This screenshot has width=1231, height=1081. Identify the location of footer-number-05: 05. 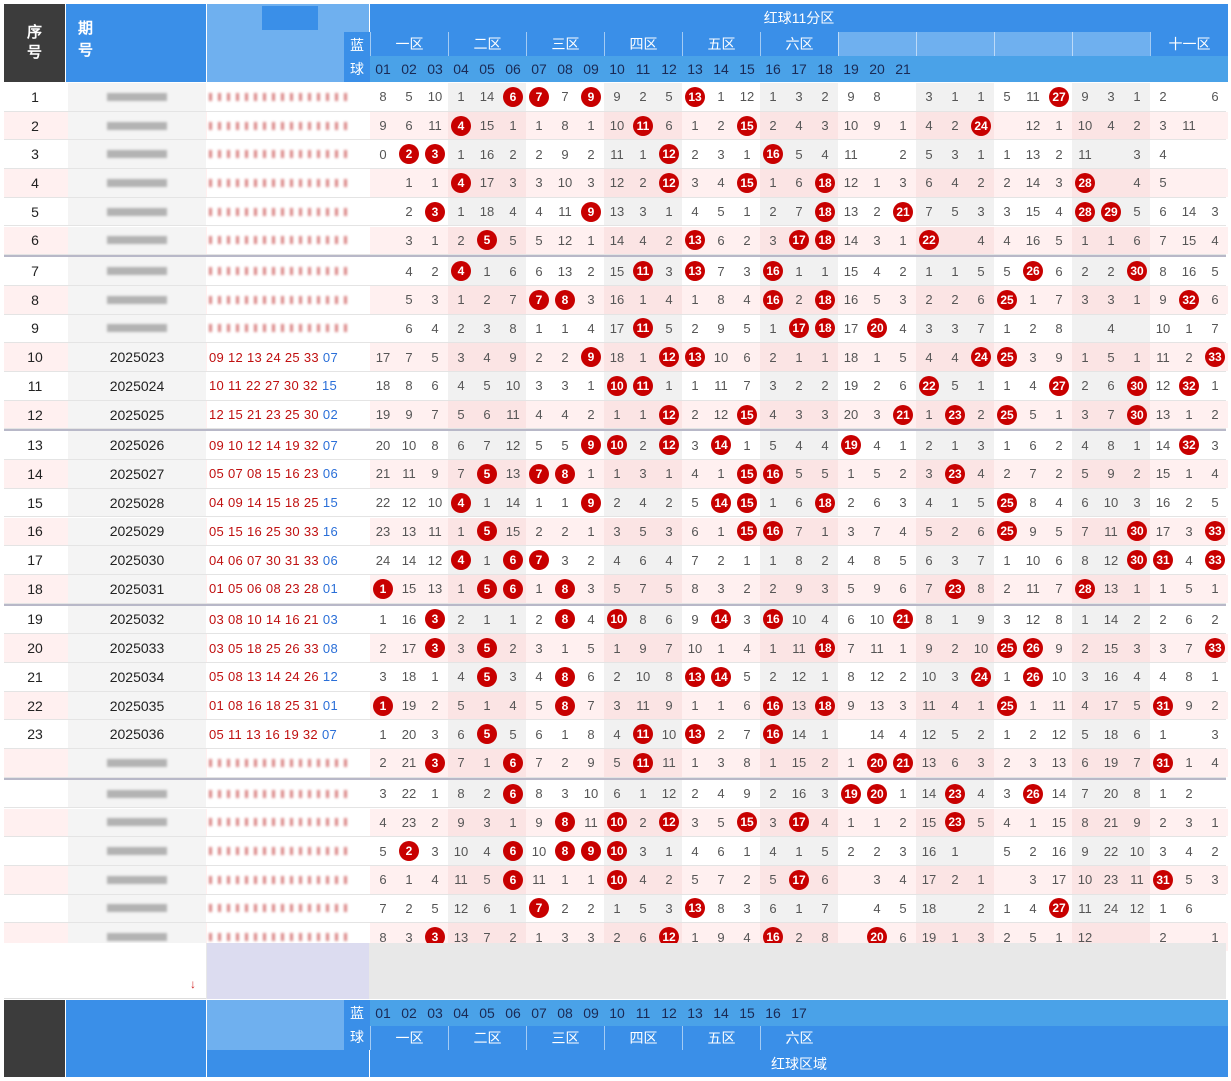
(487, 1013).